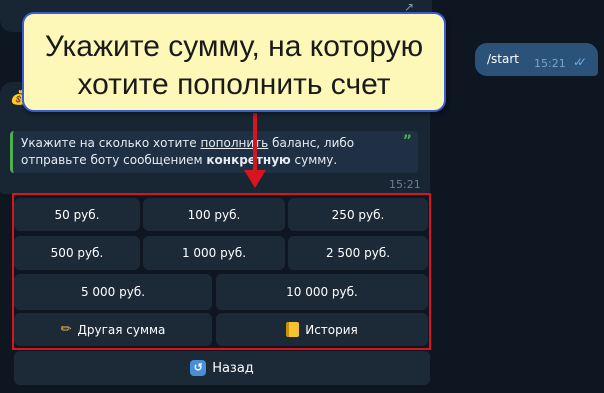  Describe the element at coordinates (503, 59) in the screenshot. I see `outgoing-message-text: /start` at that location.